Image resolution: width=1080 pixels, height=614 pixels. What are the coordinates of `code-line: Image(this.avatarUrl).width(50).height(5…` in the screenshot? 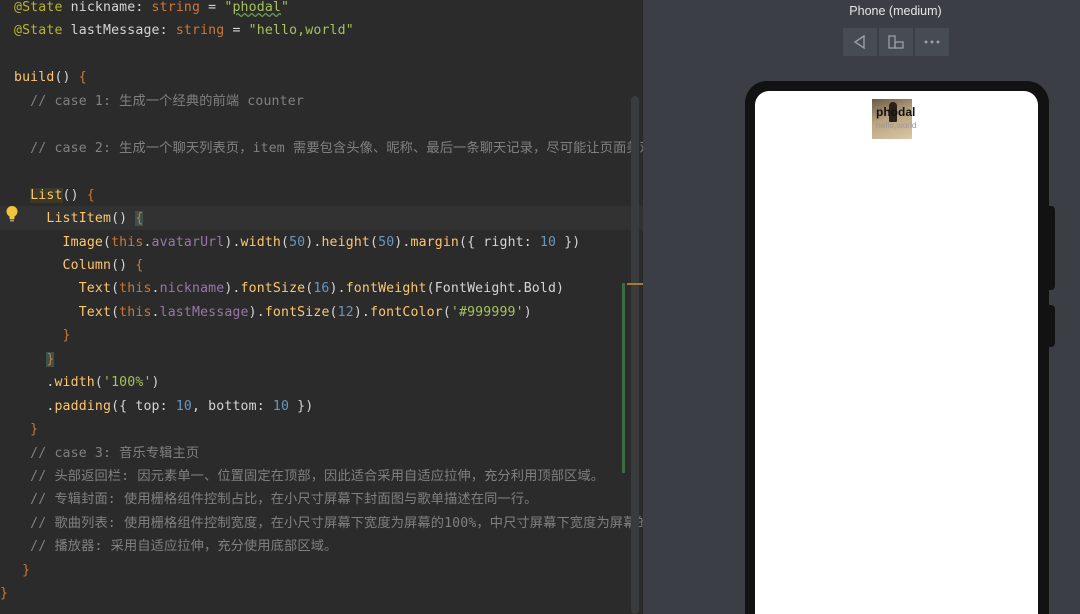 It's located at (297, 243).